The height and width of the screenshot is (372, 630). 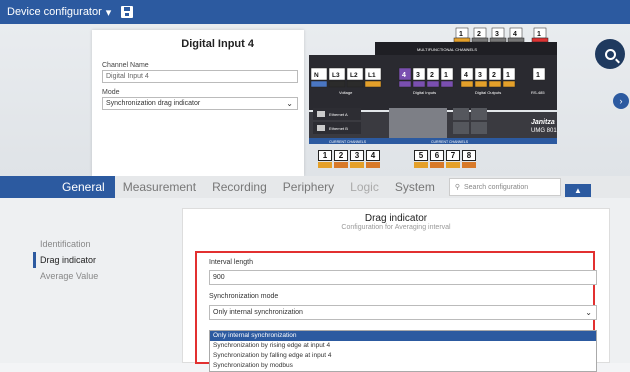 I want to click on device-configurator-menu: Device configurator ▾, so click(x=59, y=12).